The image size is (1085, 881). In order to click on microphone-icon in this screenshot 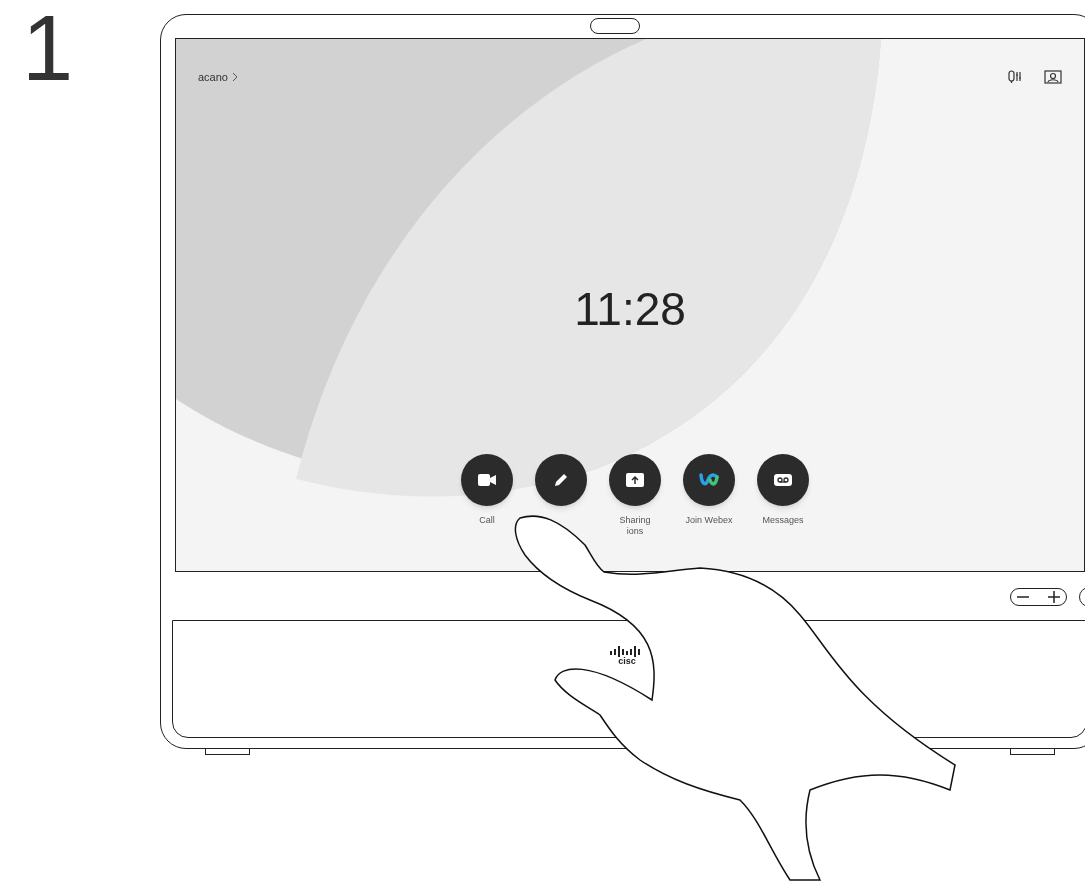, I will do `click(1016, 77)`.